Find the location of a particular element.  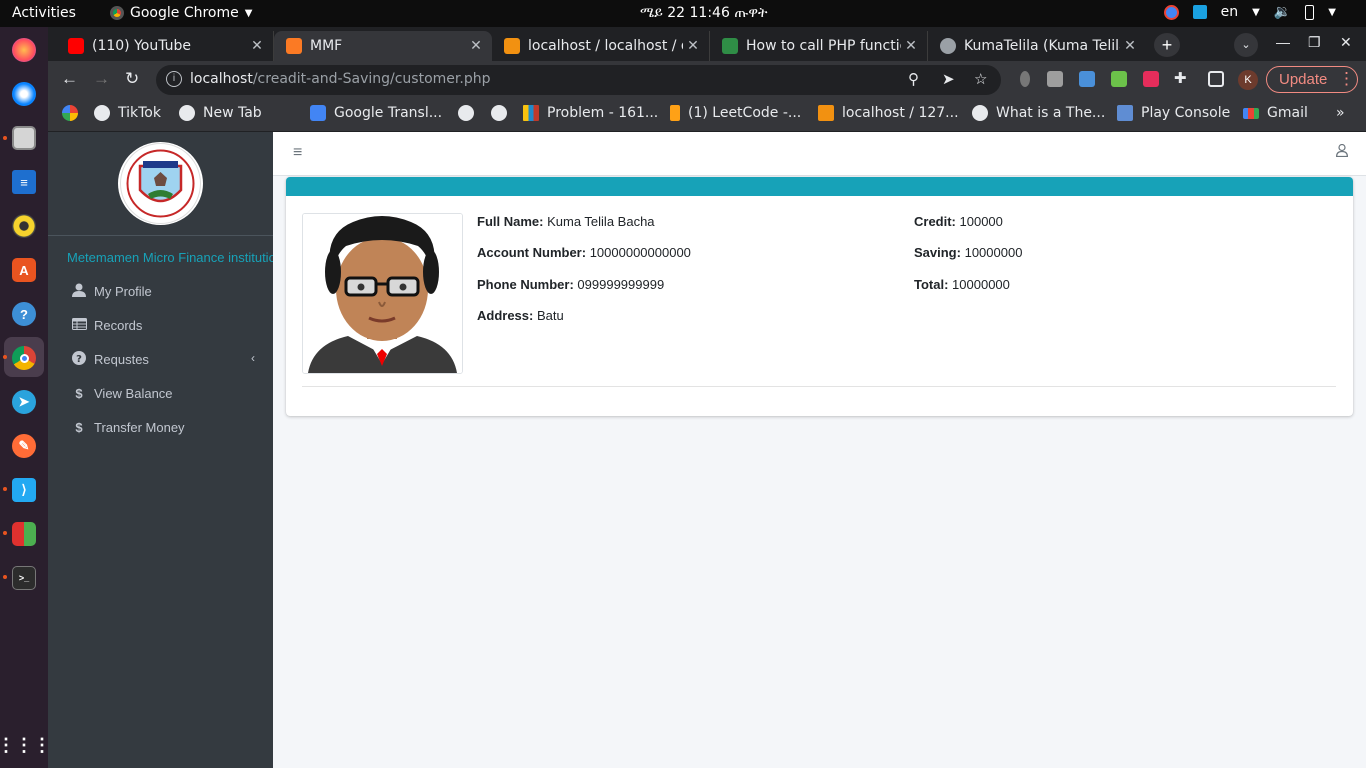

tab-search-button: ⌄ is located at coordinates (1246, 45).